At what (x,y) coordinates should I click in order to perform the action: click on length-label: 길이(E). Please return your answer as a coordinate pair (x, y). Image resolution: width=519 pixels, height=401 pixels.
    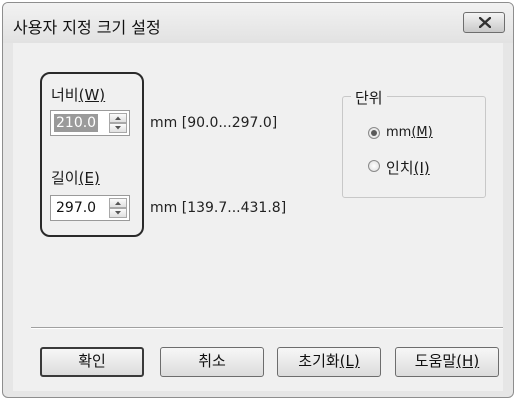
    Looking at the image, I should click on (75, 177).